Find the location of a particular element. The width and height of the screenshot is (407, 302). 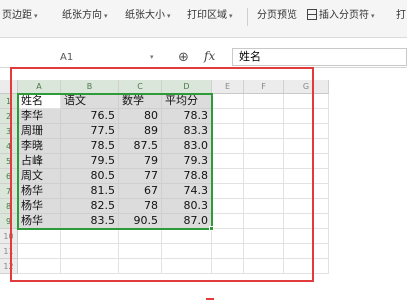

select-all-corner is located at coordinates (9, 87).